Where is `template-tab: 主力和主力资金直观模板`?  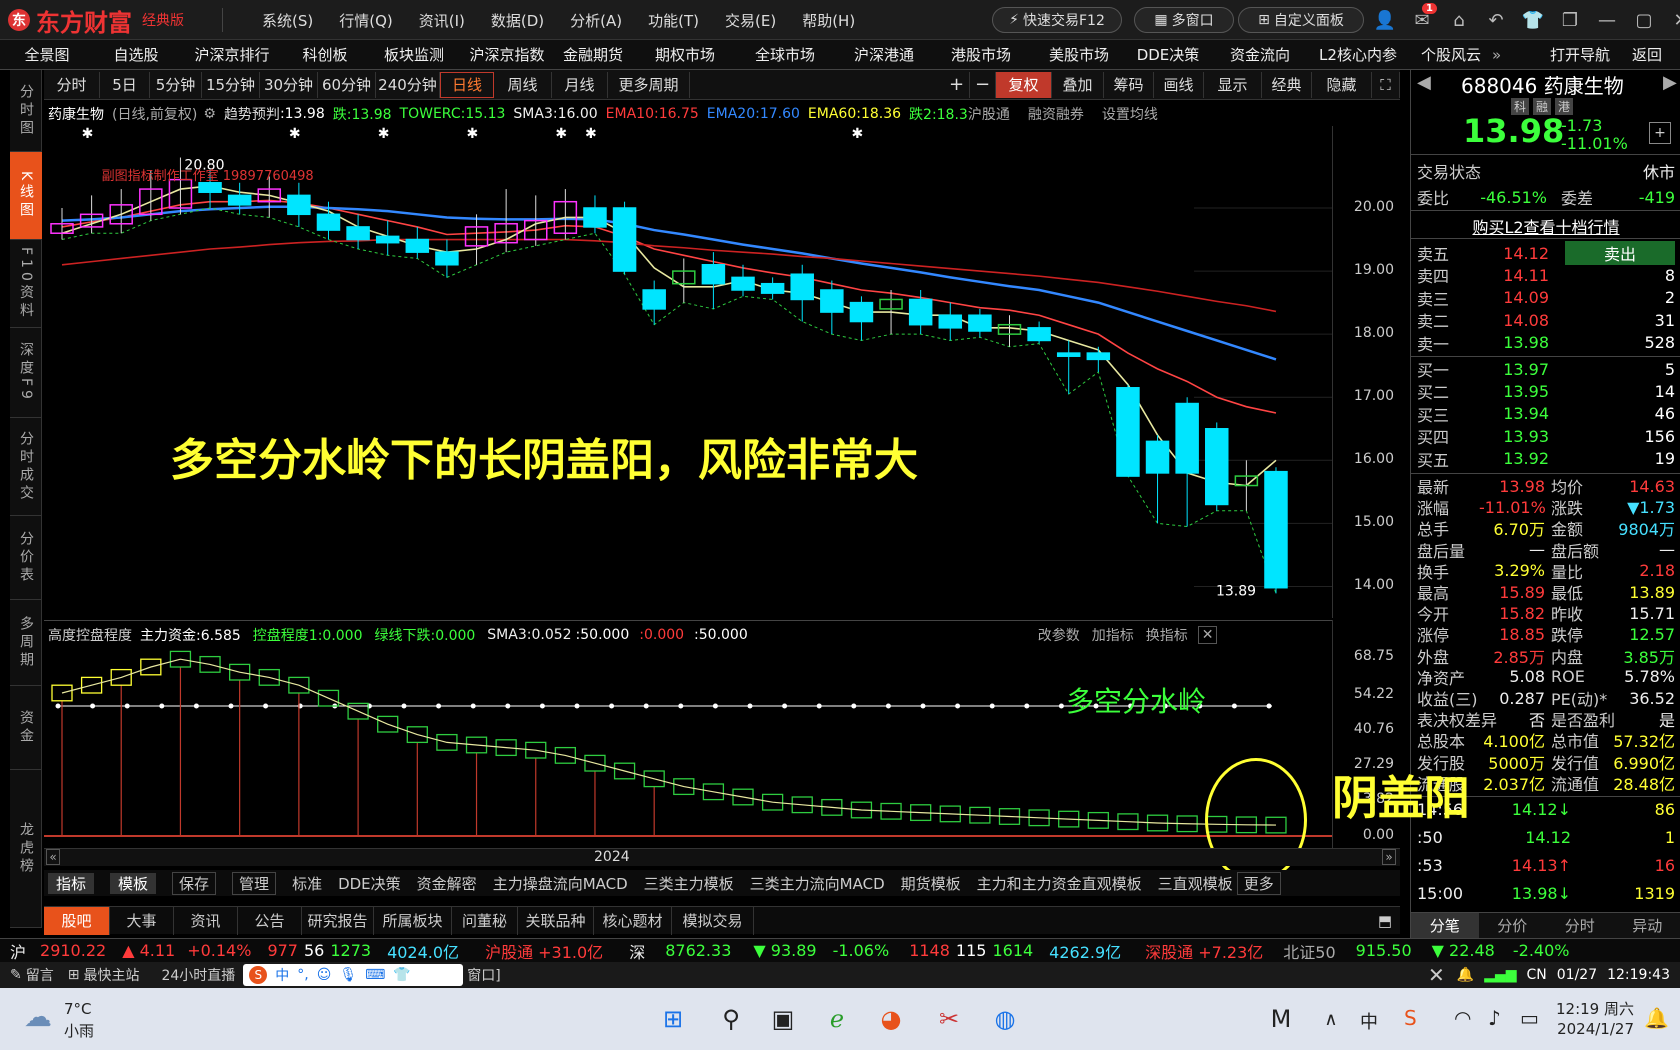
template-tab: 主力和主力资金直观模板 is located at coordinates (1059, 883).